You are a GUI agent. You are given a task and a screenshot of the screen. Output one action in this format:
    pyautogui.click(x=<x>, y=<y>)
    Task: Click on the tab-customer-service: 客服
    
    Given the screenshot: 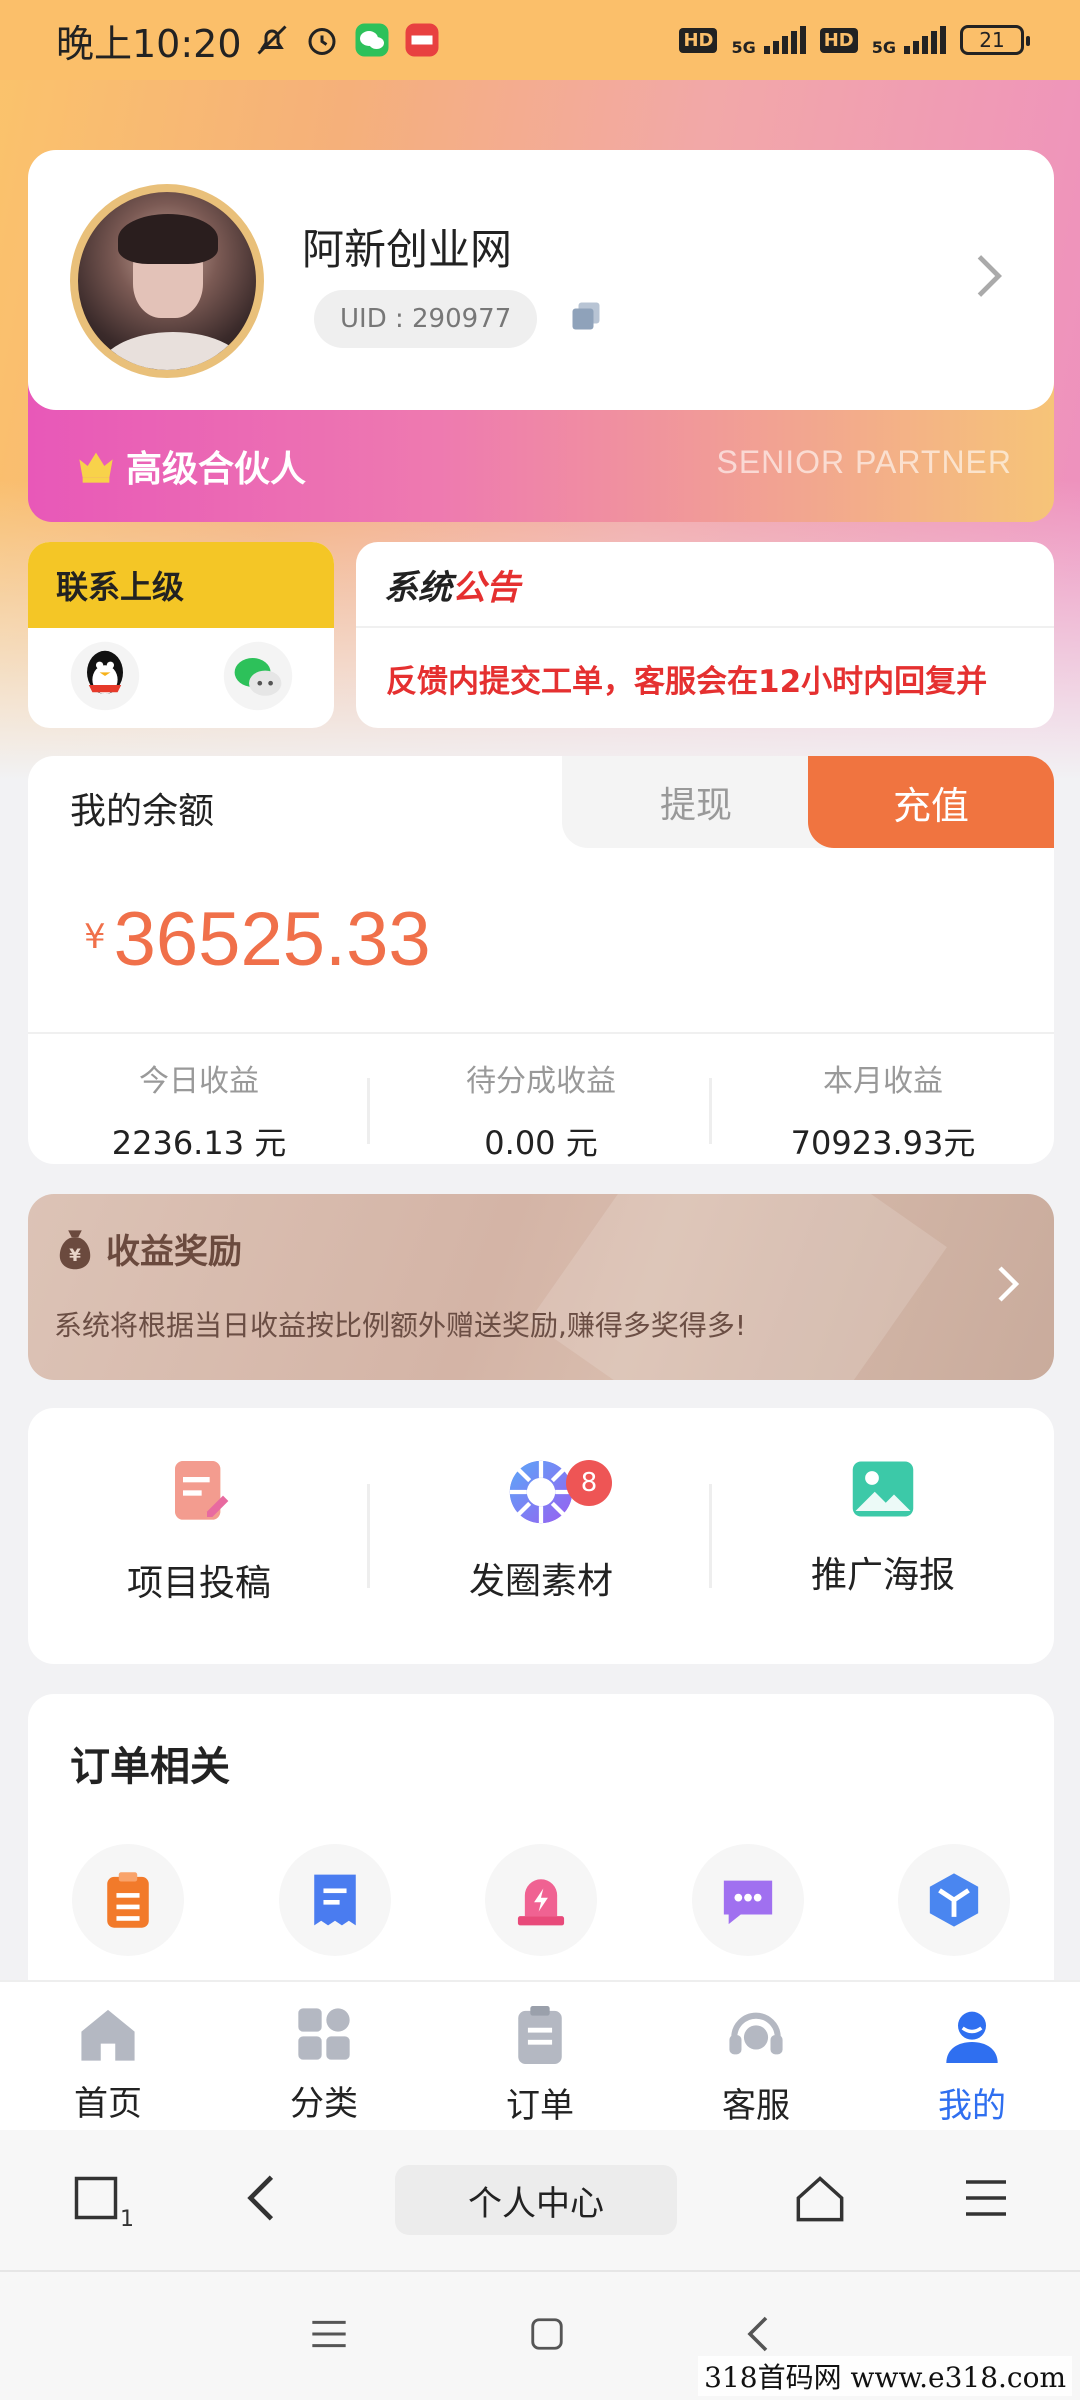 What is the action you would take?
    pyautogui.click(x=756, y=2056)
    